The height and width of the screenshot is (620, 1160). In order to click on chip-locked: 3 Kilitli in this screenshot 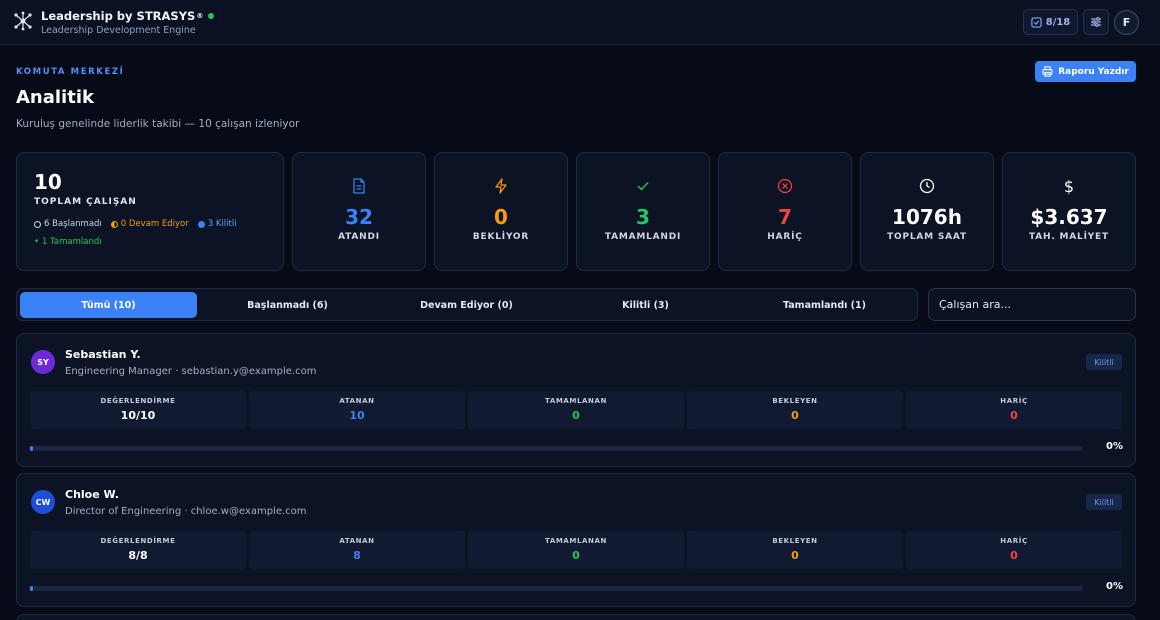, I will do `click(217, 224)`.